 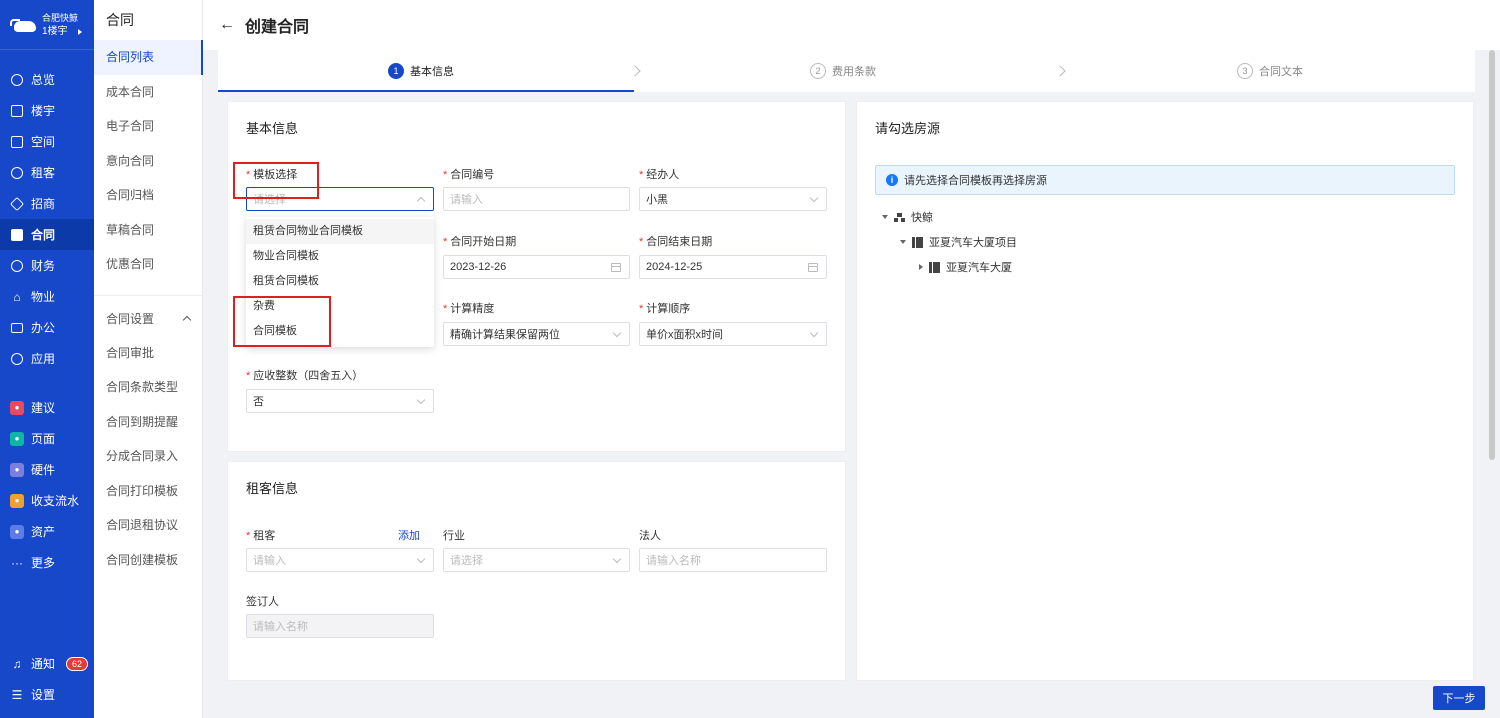 I want to click on subnav-item-termination: 合同退租协议, so click(x=148, y=525).